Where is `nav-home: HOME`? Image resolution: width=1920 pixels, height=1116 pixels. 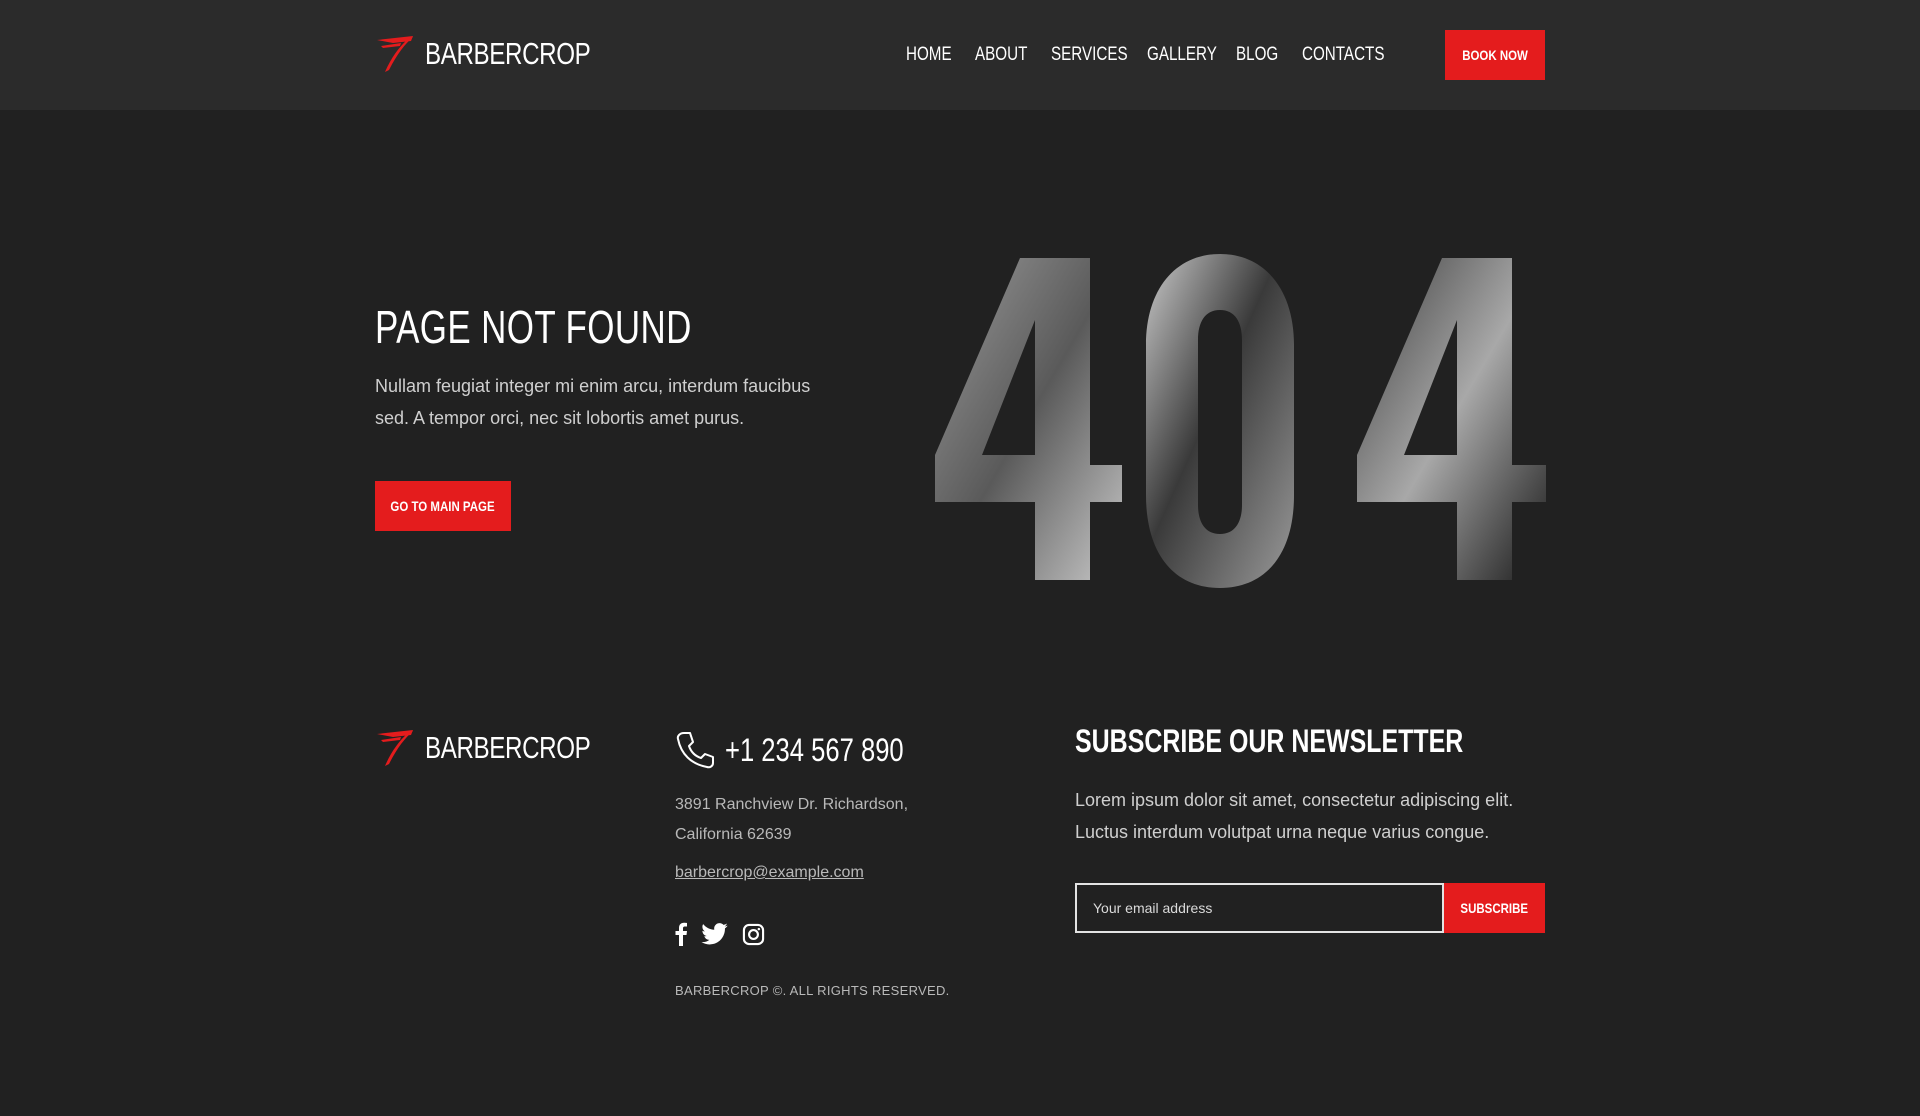 nav-home: HOME is located at coordinates (929, 55).